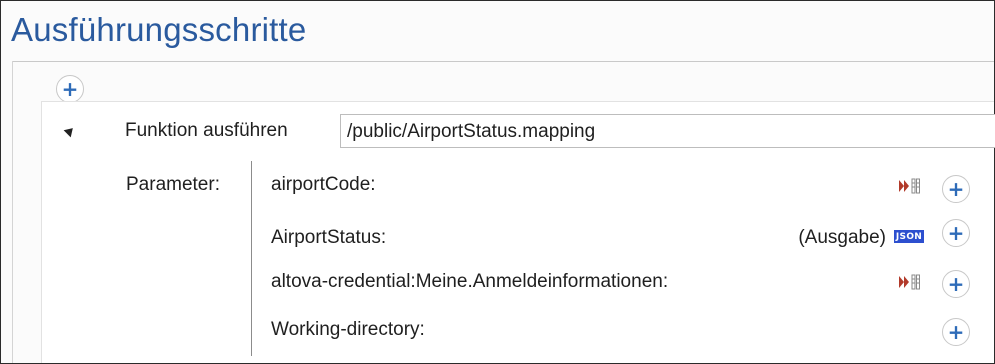 Image resolution: width=995 pixels, height=364 pixels. I want to click on left-divider, so click(12, 212).